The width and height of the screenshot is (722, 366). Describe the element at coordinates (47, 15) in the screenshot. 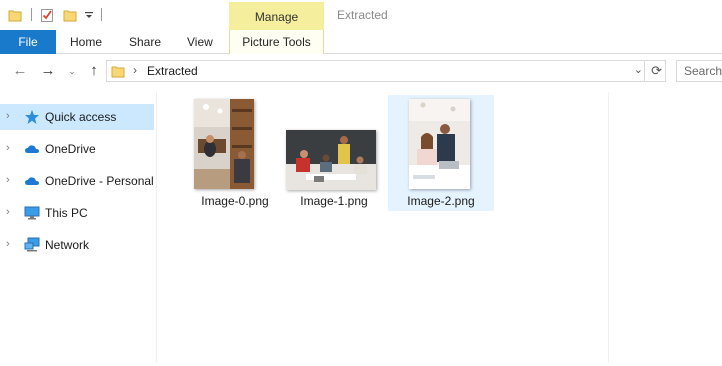

I see `properties-checkmark-icon` at that location.